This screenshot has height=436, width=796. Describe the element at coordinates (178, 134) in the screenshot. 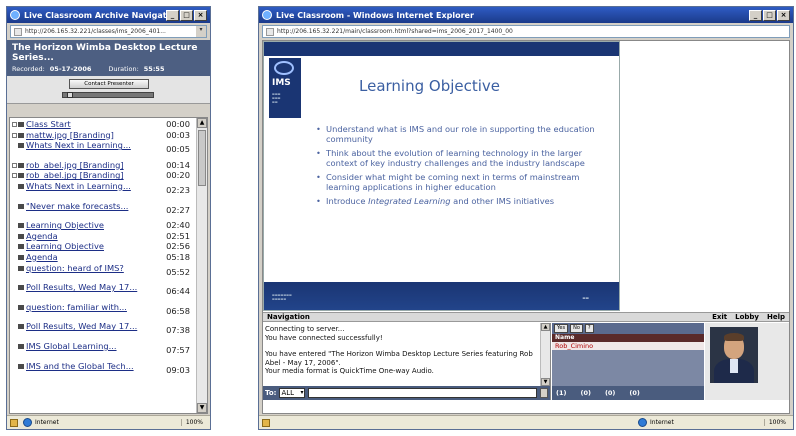

I see `toc-item-time: 00:03` at that location.